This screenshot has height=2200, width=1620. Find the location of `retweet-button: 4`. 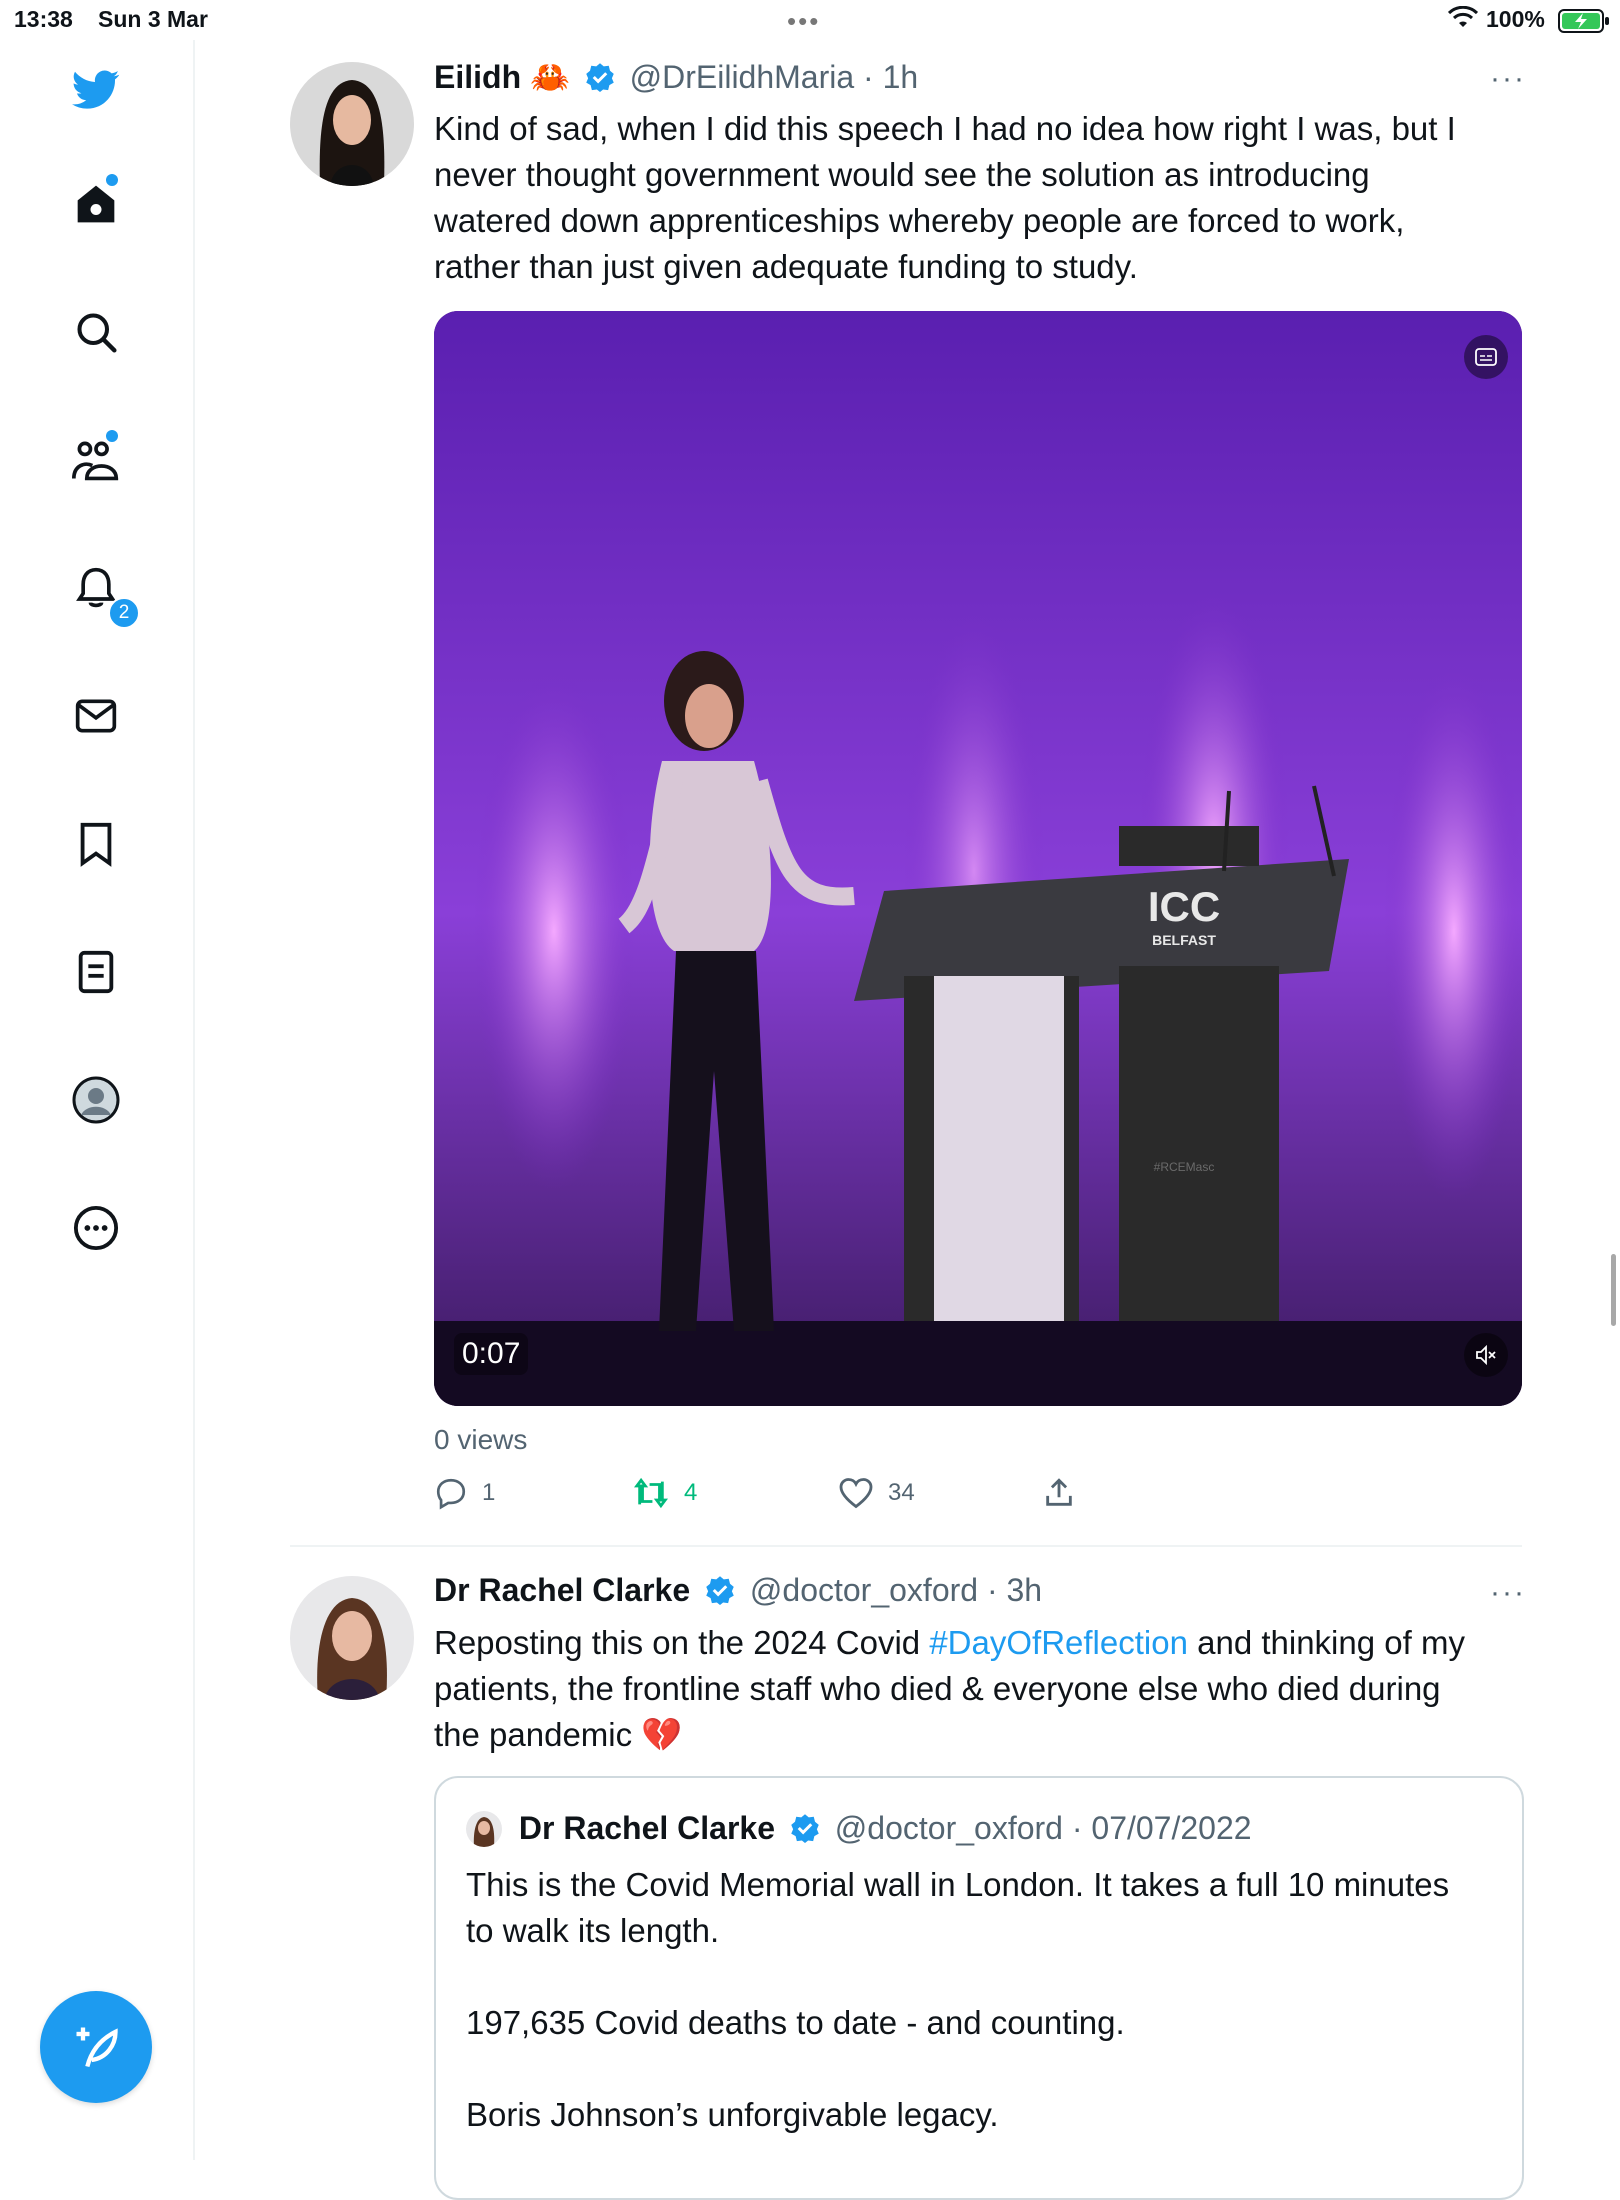

retweet-button: 4 is located at coordinates (664, 1493).